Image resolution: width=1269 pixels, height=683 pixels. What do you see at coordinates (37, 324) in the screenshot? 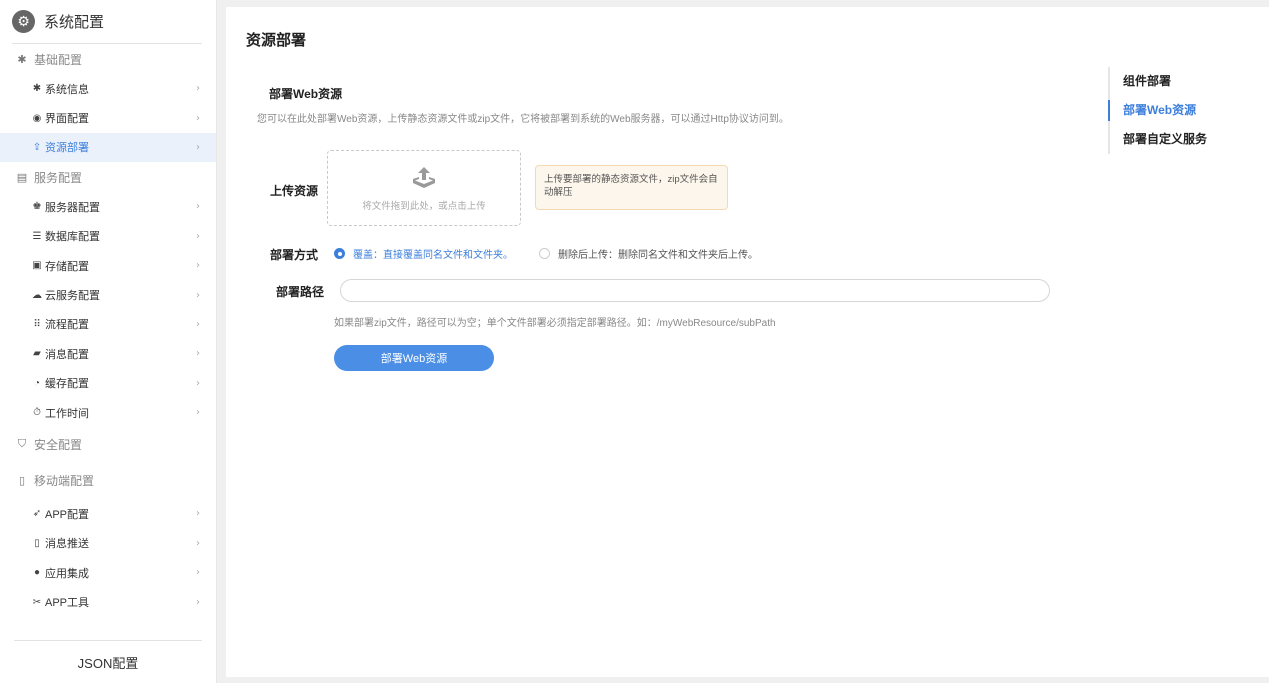
I see `flow-icon: ⠿` at bounding box center [37, 324].